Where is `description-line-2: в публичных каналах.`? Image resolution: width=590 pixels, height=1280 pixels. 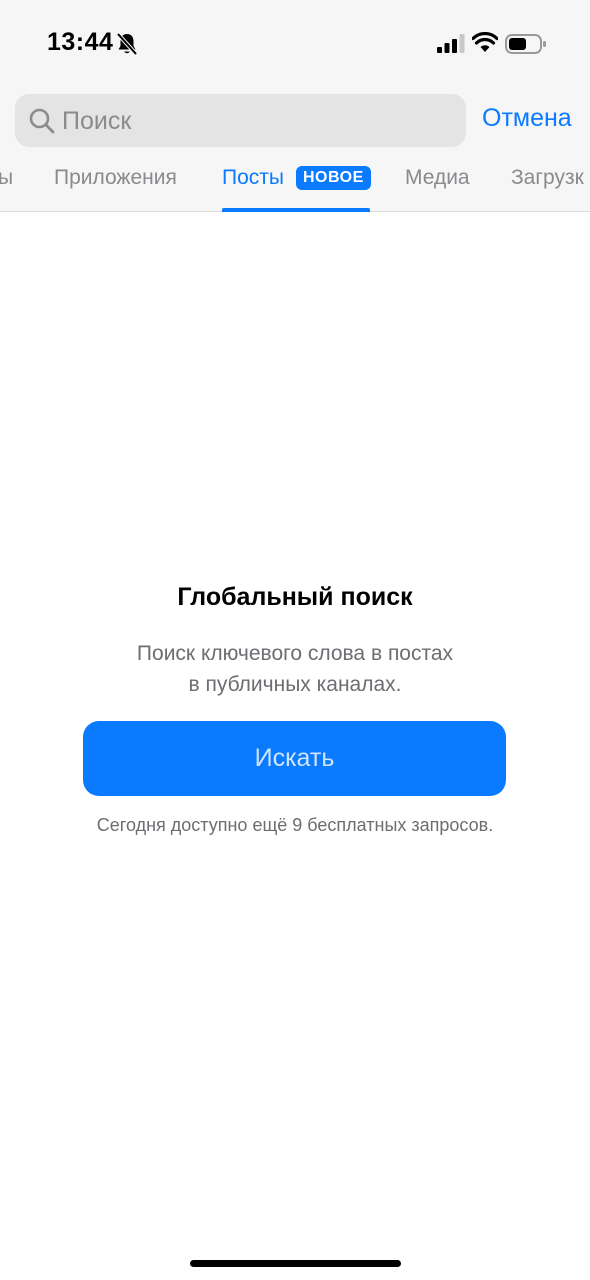
description-line-2: в публичных каналах. is located at coordinates (295, 684).